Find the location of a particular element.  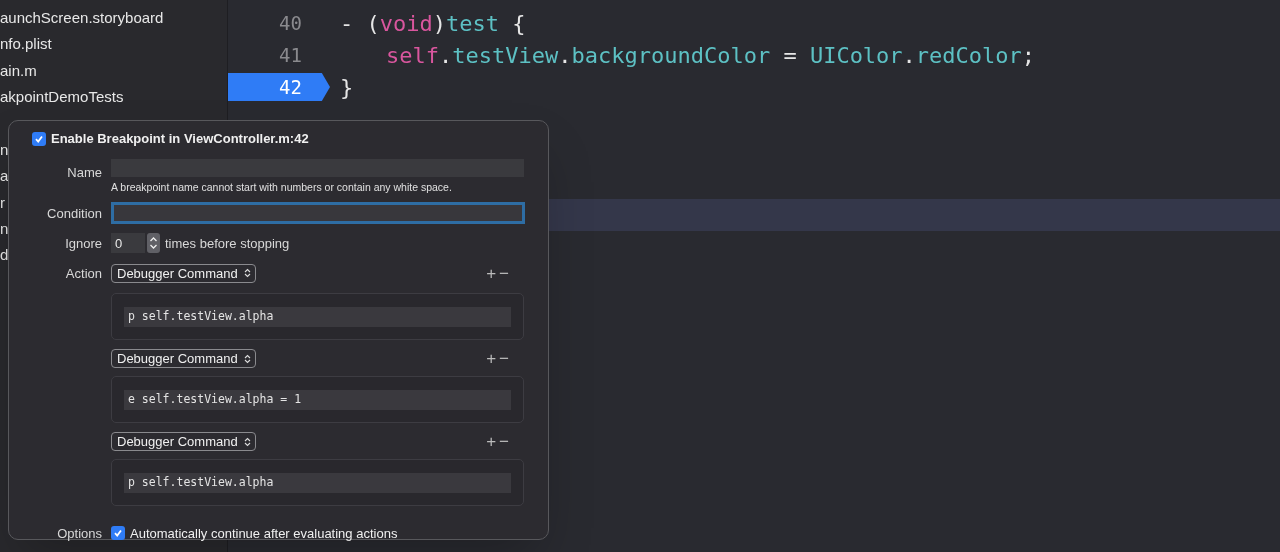

breakpoint-marker: 42 is located at coordinates (279, 87).